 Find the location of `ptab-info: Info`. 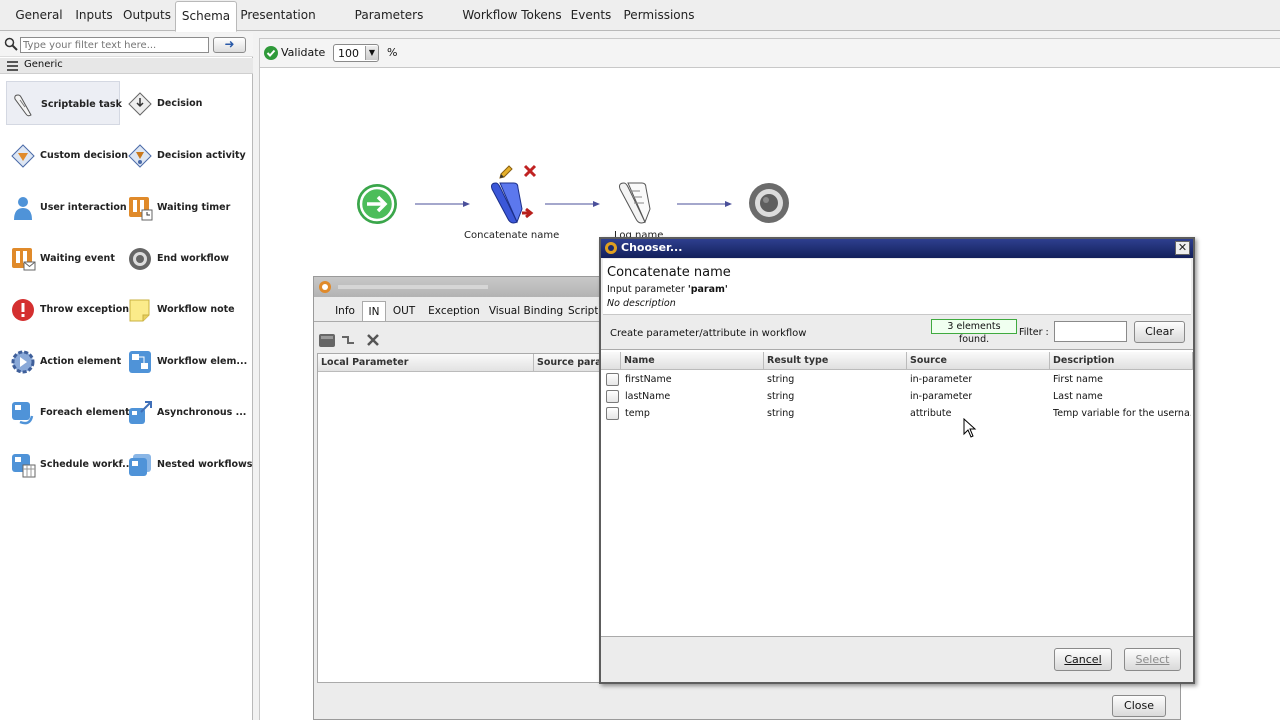

ptab-info: Info is located at coordinates (345, 311).